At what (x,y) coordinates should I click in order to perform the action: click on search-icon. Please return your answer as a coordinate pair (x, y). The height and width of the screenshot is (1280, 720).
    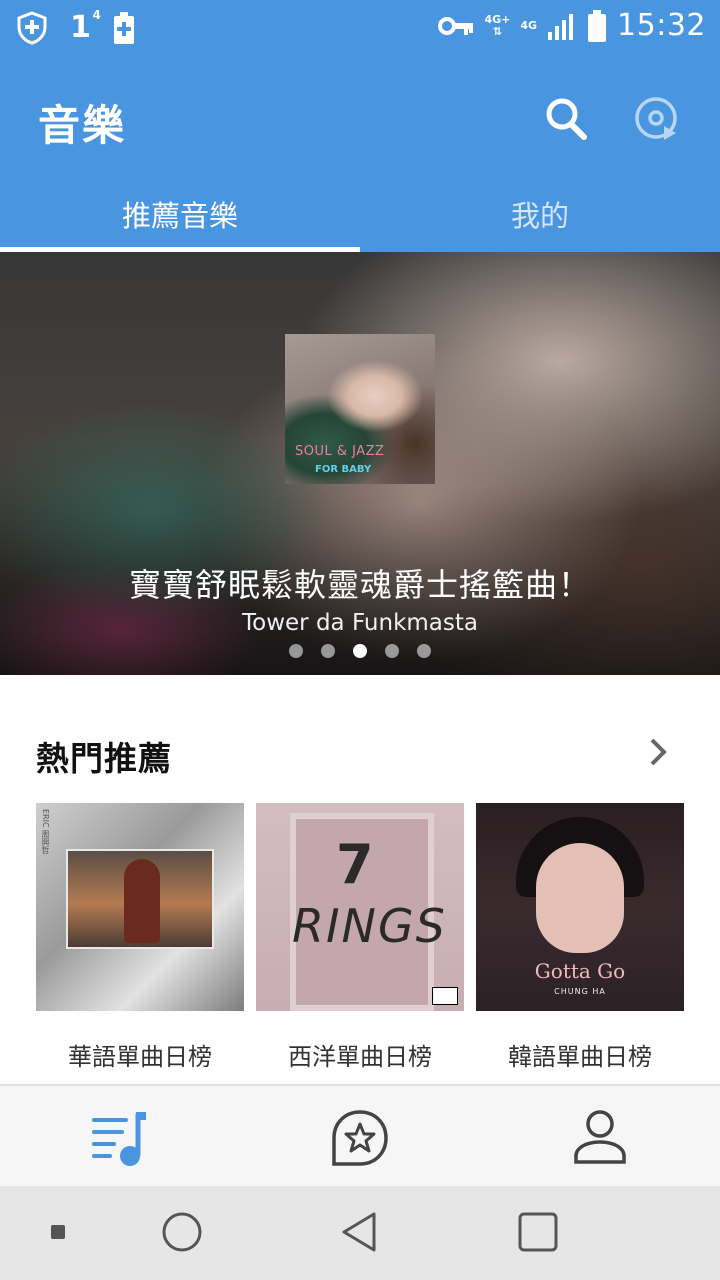
    Looking at the image, I should click on (566, 119).